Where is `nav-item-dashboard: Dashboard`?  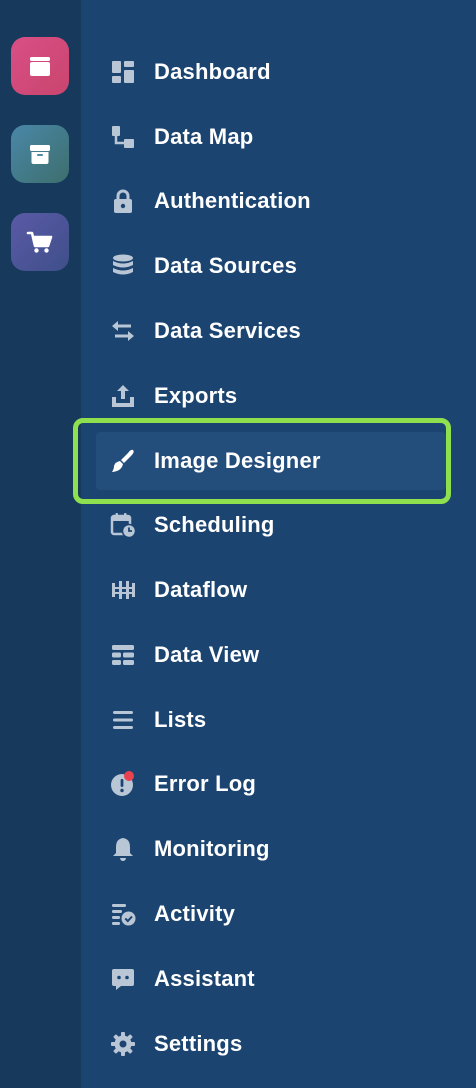
nav-item-dashboard: Dashboard is located at coordinates (271, 72).